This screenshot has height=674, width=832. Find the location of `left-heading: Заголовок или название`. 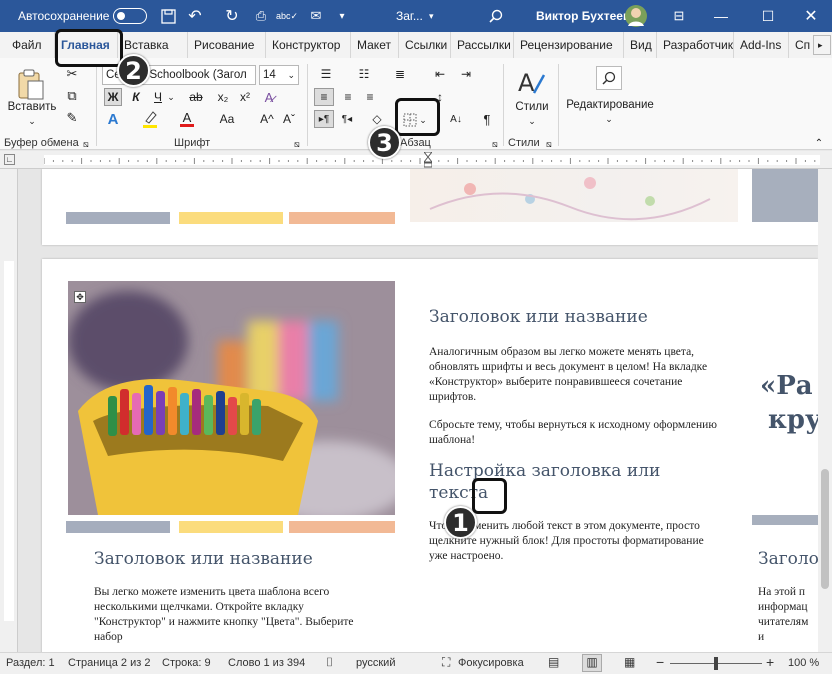

left-heading: Заголовок или название is located at coordinates (203, 559).